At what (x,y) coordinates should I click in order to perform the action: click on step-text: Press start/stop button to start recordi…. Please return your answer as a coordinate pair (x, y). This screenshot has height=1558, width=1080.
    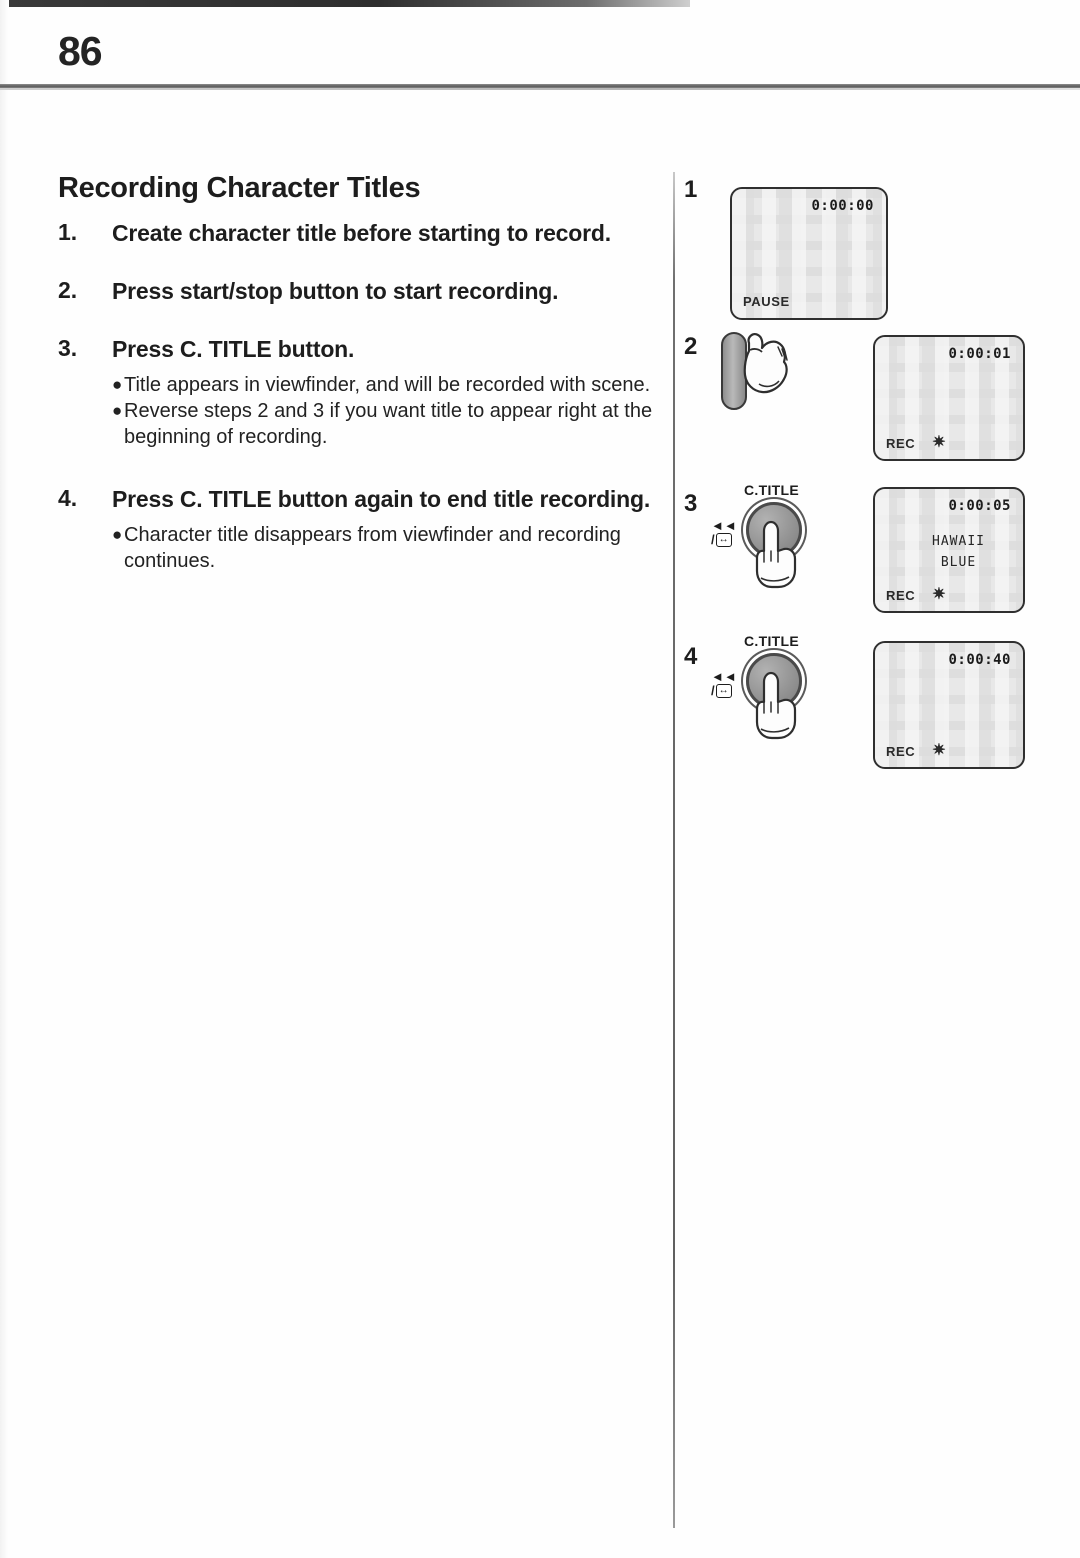
    Looking at the image, I should click on (335, 290).